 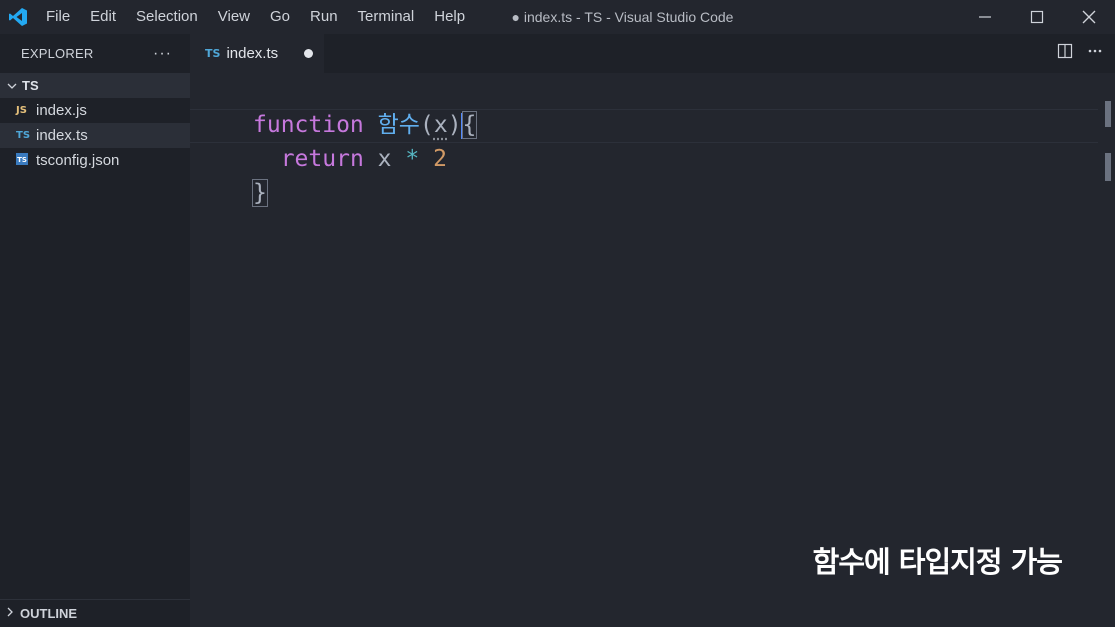 I want to click on code-line-2: return x * 2, so click(x=363, y=159).